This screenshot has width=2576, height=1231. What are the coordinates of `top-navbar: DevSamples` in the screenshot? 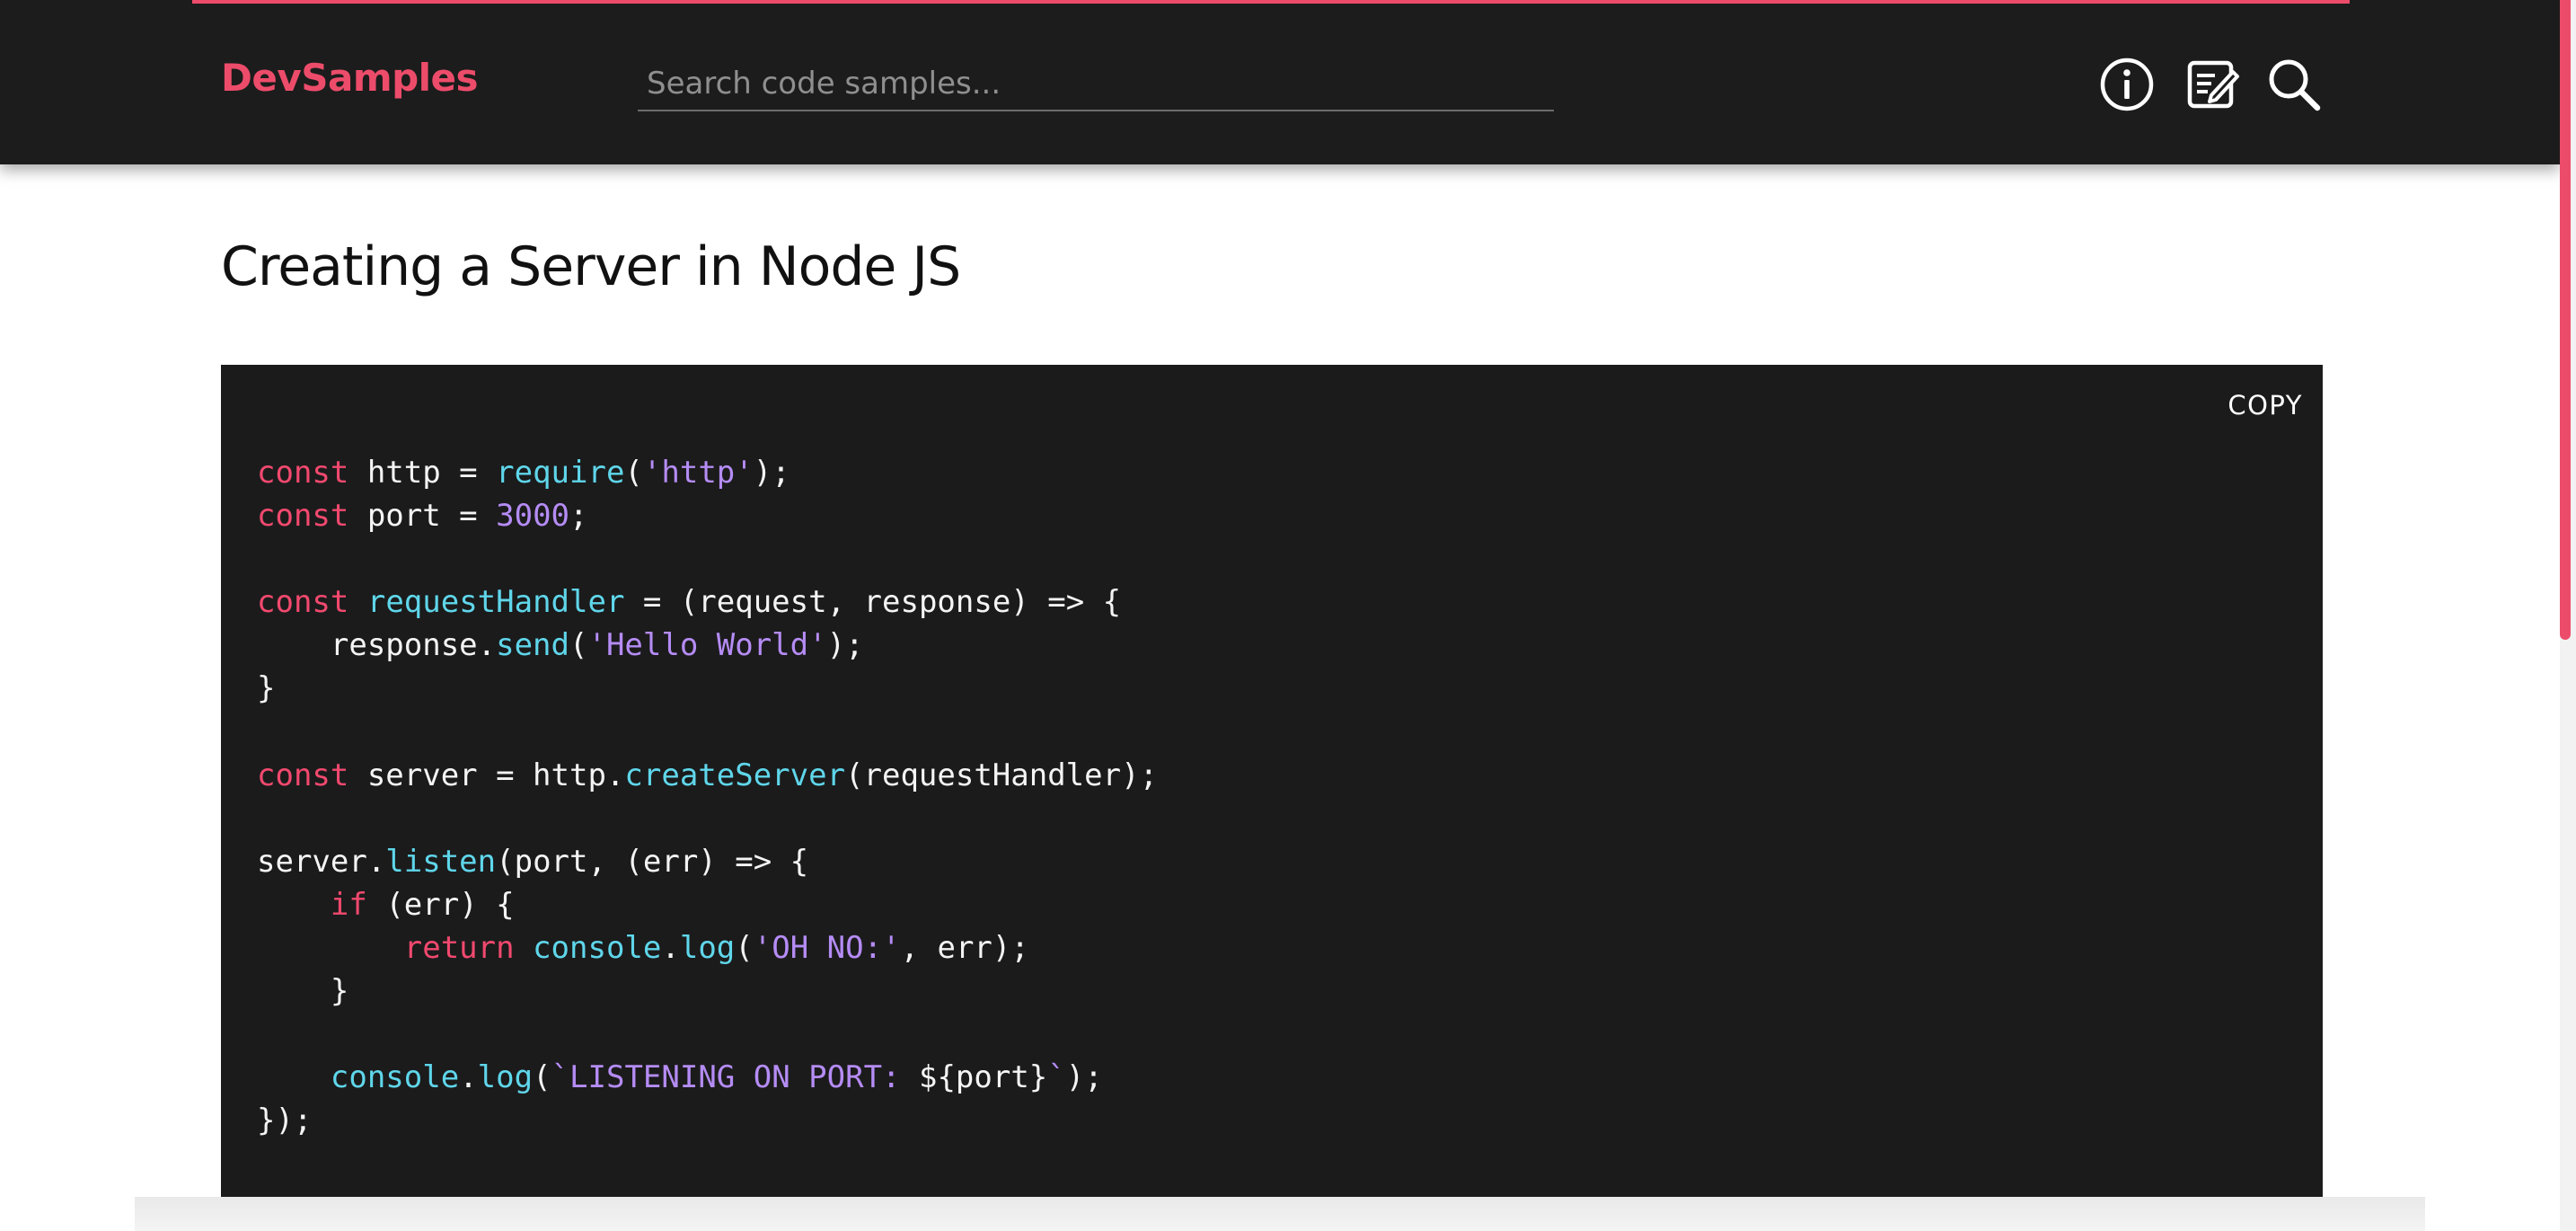 It's located at (1280, 82).